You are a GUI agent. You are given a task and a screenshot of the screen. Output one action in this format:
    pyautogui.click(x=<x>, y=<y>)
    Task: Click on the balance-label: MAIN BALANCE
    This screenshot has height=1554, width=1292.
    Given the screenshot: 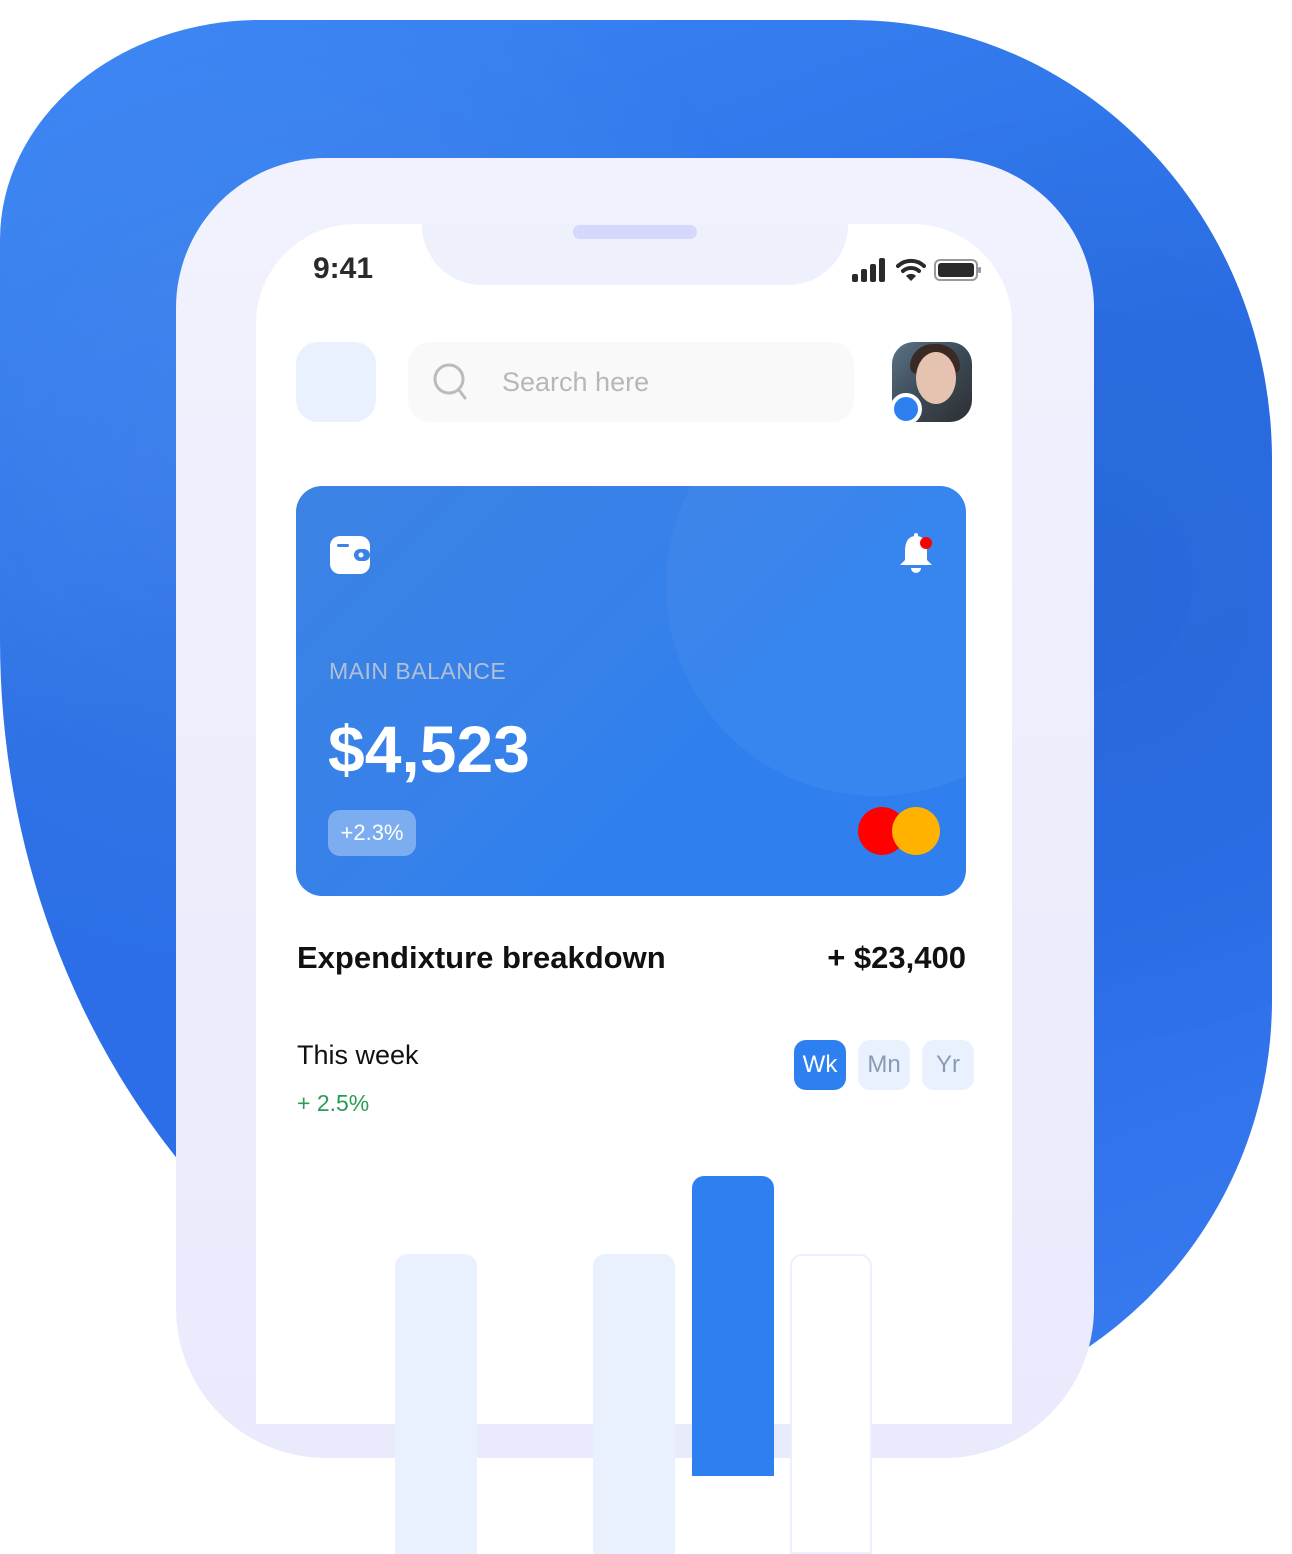 What is the action you would take?
    pyautogui.click(x=418, y=671)
    